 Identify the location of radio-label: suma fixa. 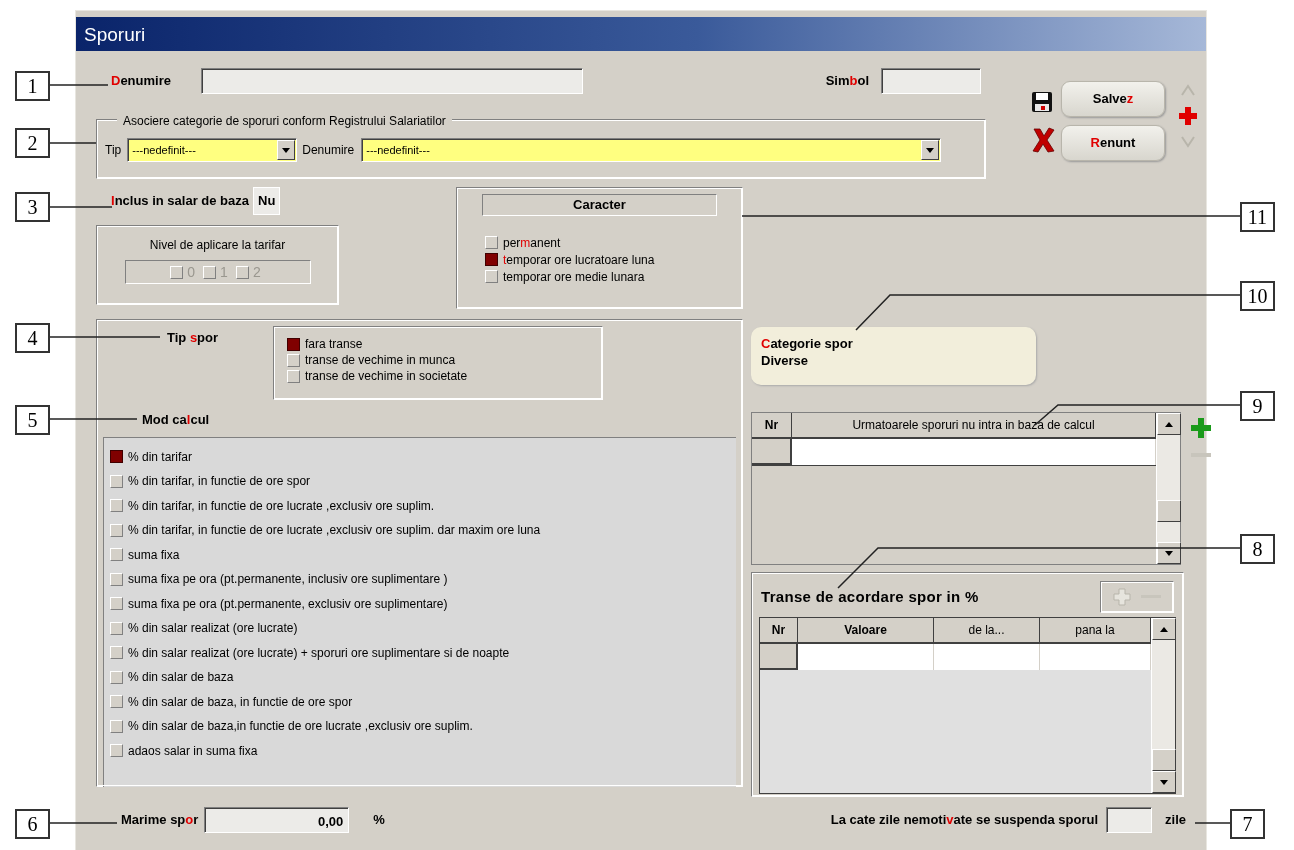
(154, 555).